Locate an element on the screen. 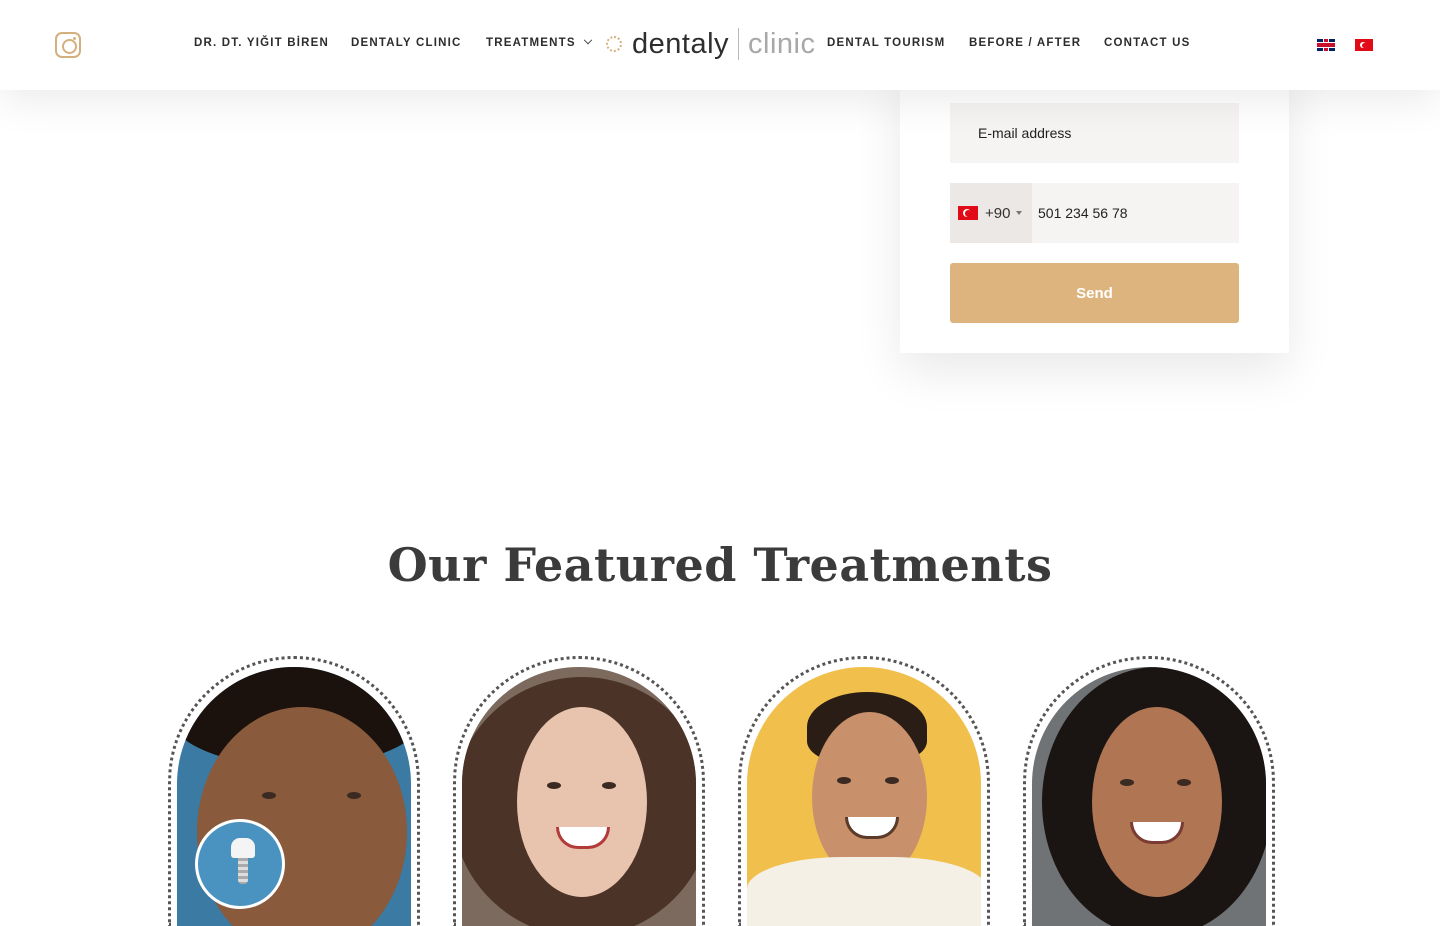 This screenshot has height=926, width=1440. phone-field: +90 501 234 56 78 is located at coordinates (1094, 213).